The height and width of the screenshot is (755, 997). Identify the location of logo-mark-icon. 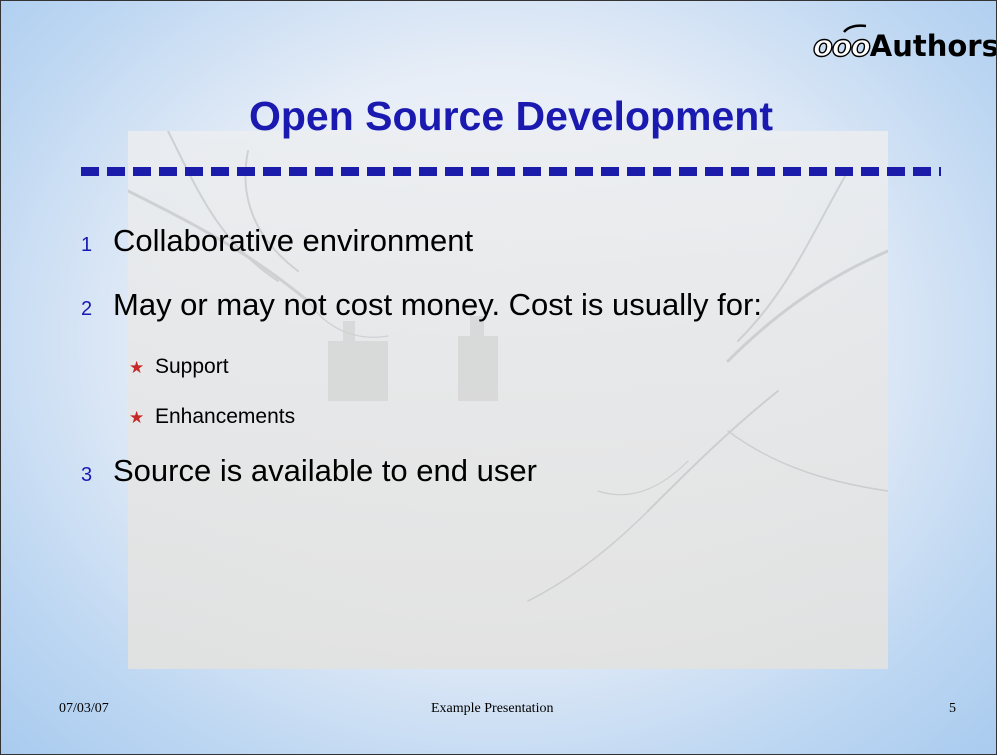
(855, 28).